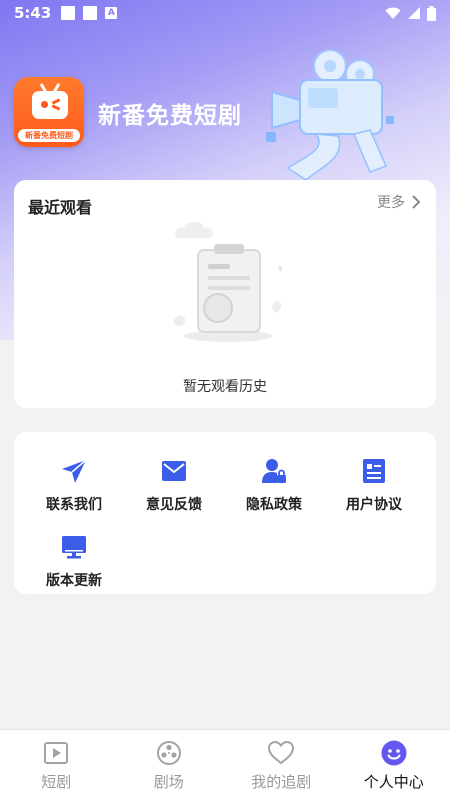 The width and height of the screenshot is (450, 800). Describe the element at coordinates (274, 486) in the screenshot. I see `menu-item-privacy: 隐私政策` at that location.